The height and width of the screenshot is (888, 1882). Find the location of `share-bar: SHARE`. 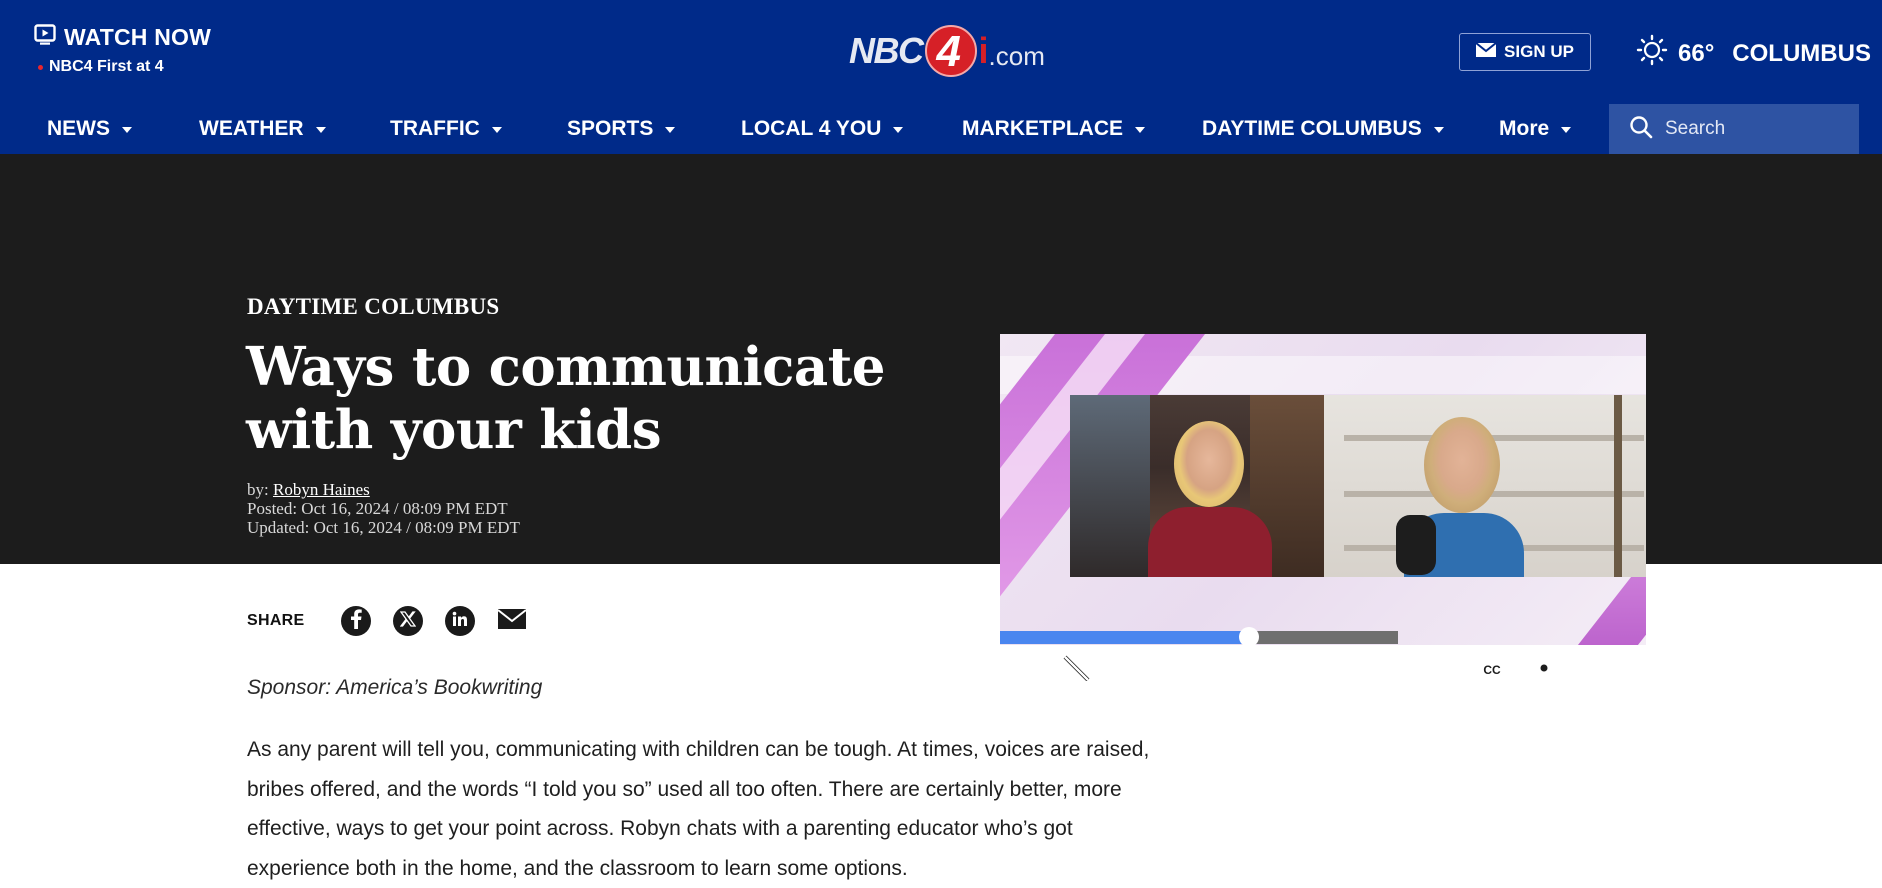

share-bar: SHARE is located at coordinates (387, 621).